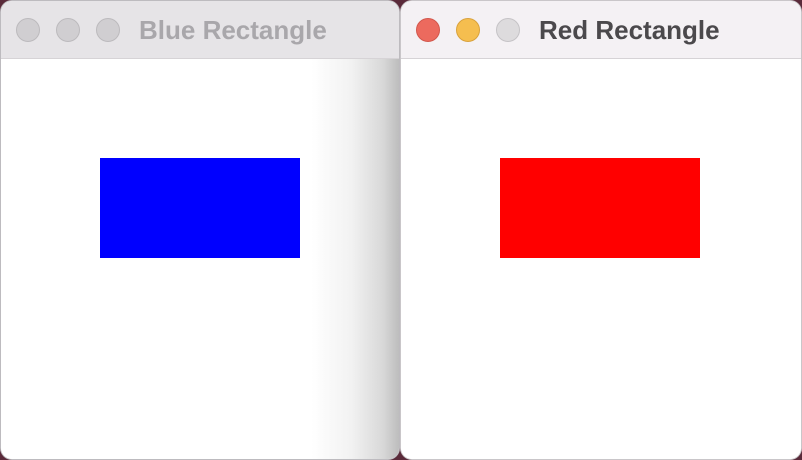 The image size is (802, 460). What do you see at coordinates (629, 30) in the screenshot?
I see `window-title: Red Rectangle` at bounding box center [629, 30].